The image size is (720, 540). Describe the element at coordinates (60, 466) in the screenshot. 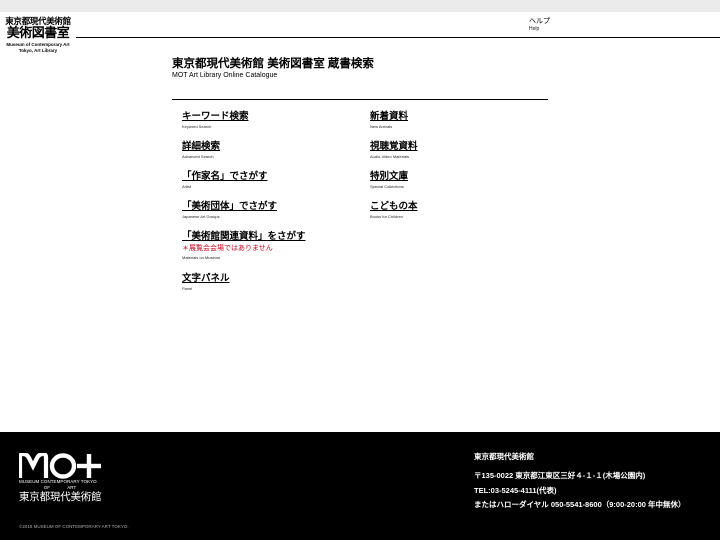

I see `mot-logo-mark` at that location.